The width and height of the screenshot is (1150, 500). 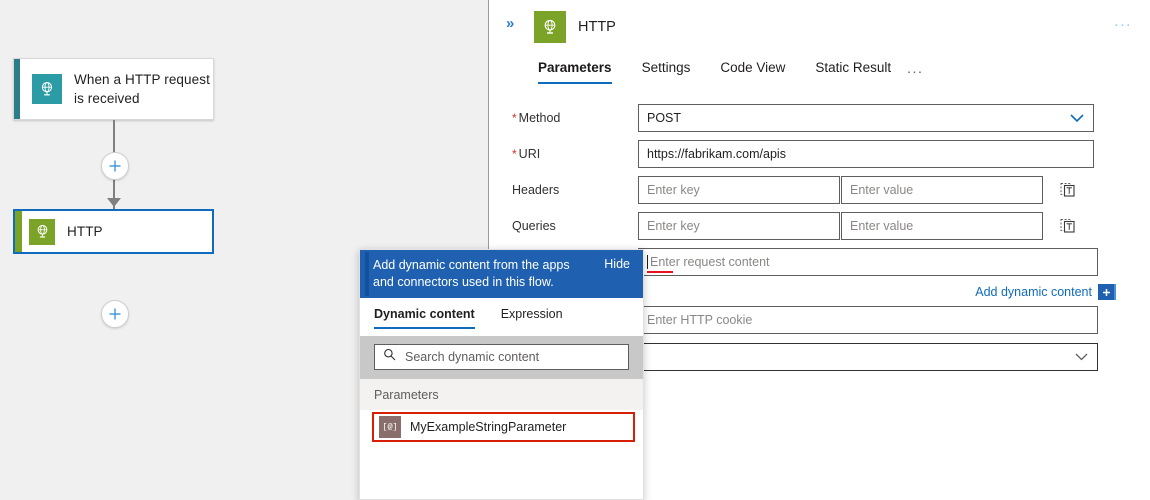 What do you see at coordinates (424, 313) in the screenshot?
I see `flyout-tab-dynamic-content: Dynamic content` at bounding box center [424, 313].